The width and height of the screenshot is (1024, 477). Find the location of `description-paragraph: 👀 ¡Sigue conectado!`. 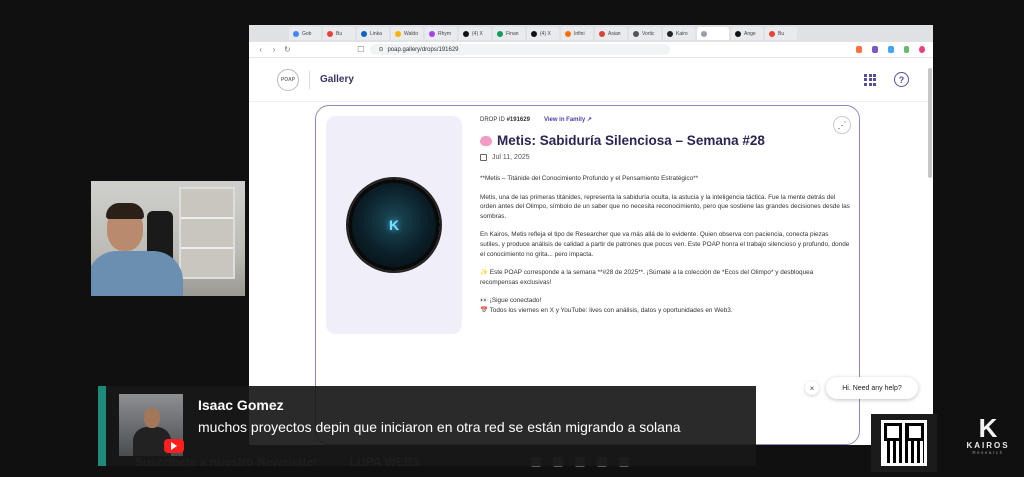

description-paragraph: 👀 ¡Sigue conectado! is located at coordinates (511, 301).